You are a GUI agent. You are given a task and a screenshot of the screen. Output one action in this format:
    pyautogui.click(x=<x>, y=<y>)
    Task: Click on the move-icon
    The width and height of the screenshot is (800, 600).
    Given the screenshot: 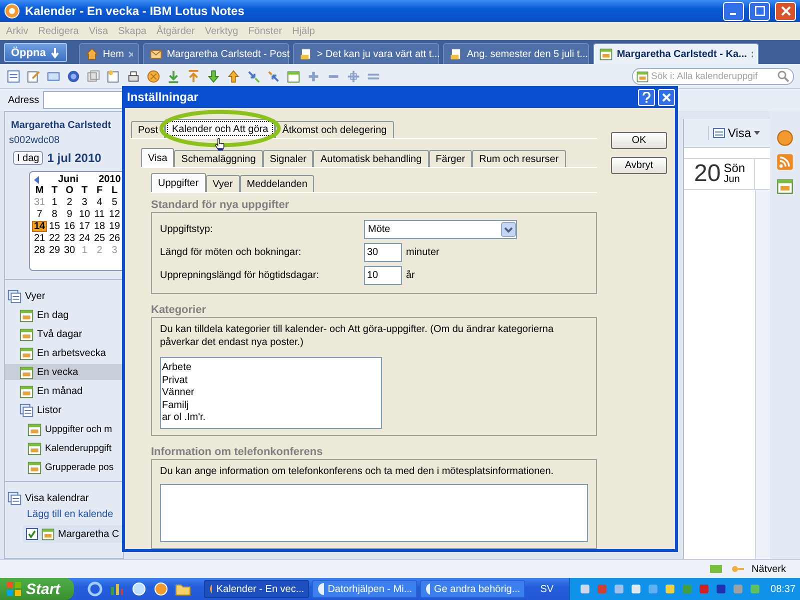 What is the action you would take?
    pyautogui.click(x=353, y=76)
    